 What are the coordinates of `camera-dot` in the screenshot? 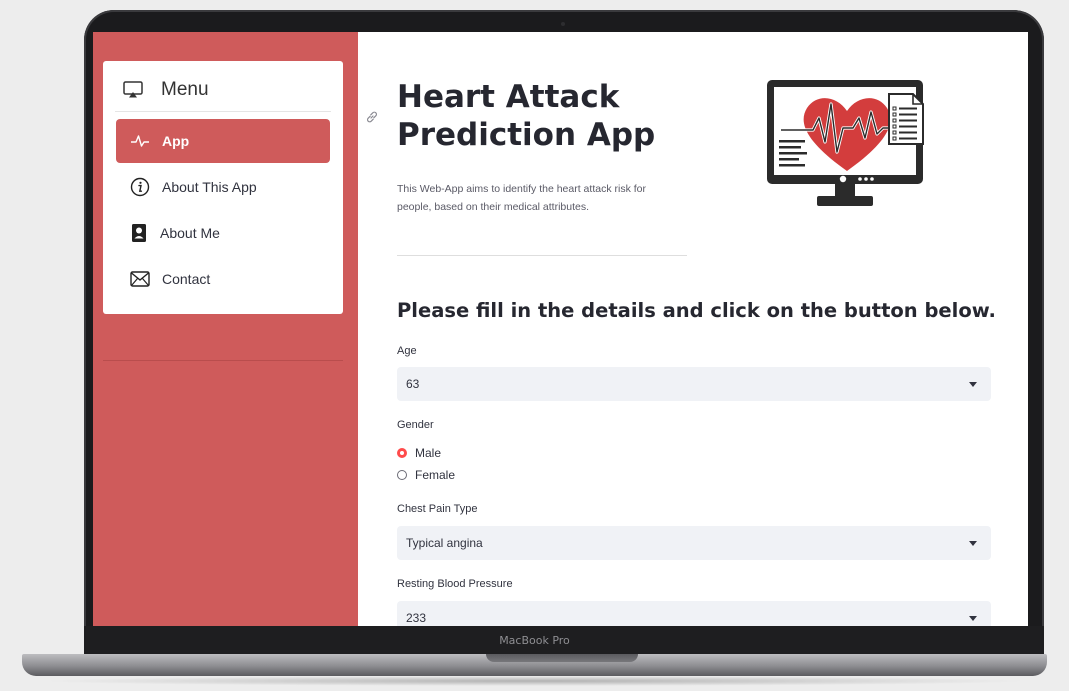 It's located at (563, 24).